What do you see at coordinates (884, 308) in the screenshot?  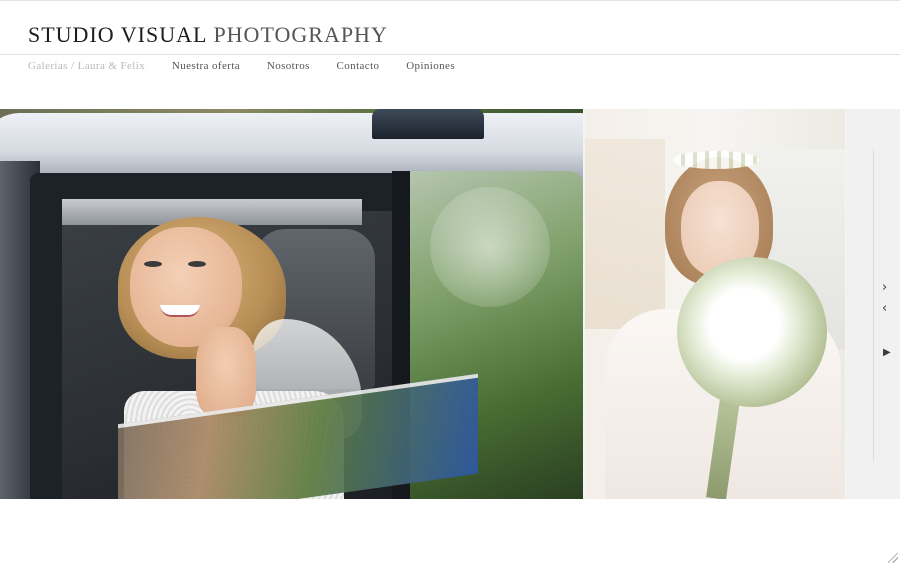 I see `prev-arrow-icon: ‹` at bounding box center [884, 308].